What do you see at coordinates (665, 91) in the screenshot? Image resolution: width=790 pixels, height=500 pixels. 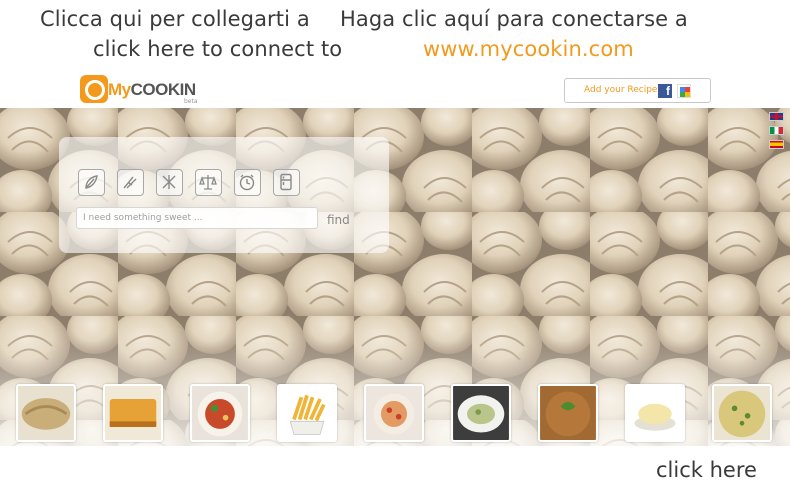 I see `facebook-icon: f` at bounding box center [665, 91].